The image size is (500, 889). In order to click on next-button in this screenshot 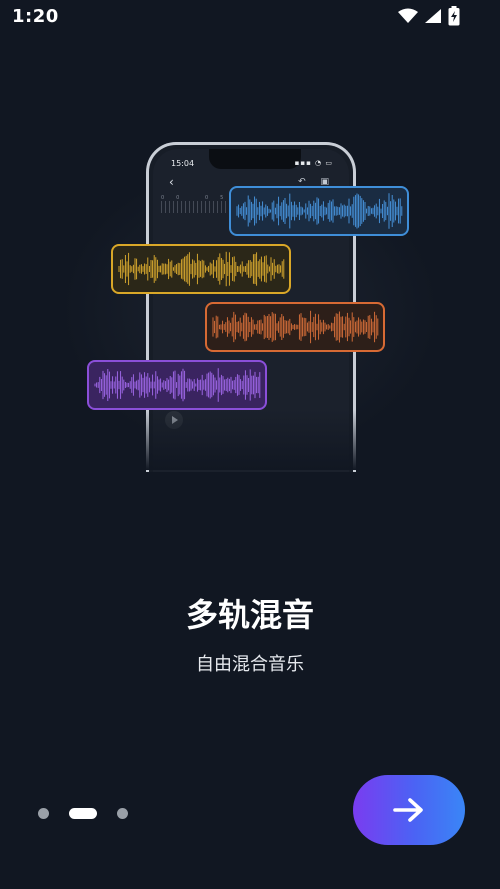, I will do `click(409, 810)`.